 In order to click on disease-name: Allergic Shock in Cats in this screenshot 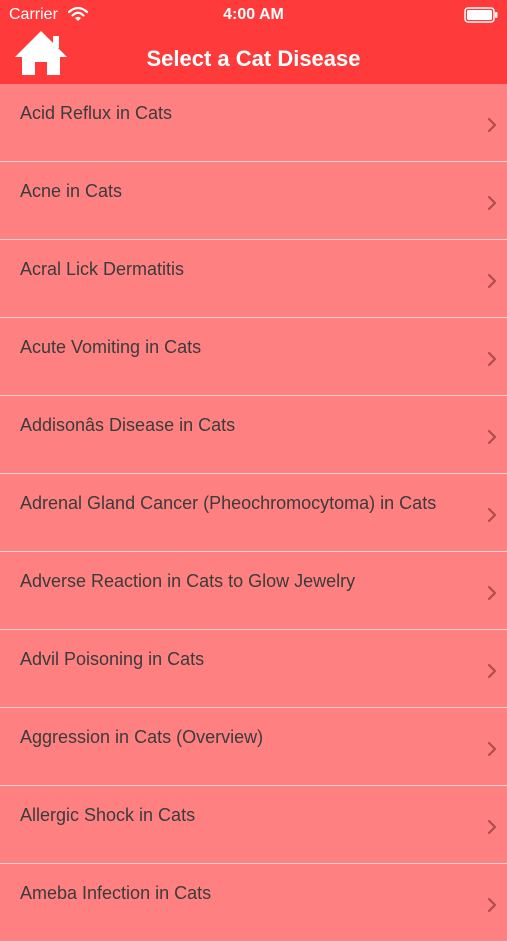, I will do `click(108, 815)`.